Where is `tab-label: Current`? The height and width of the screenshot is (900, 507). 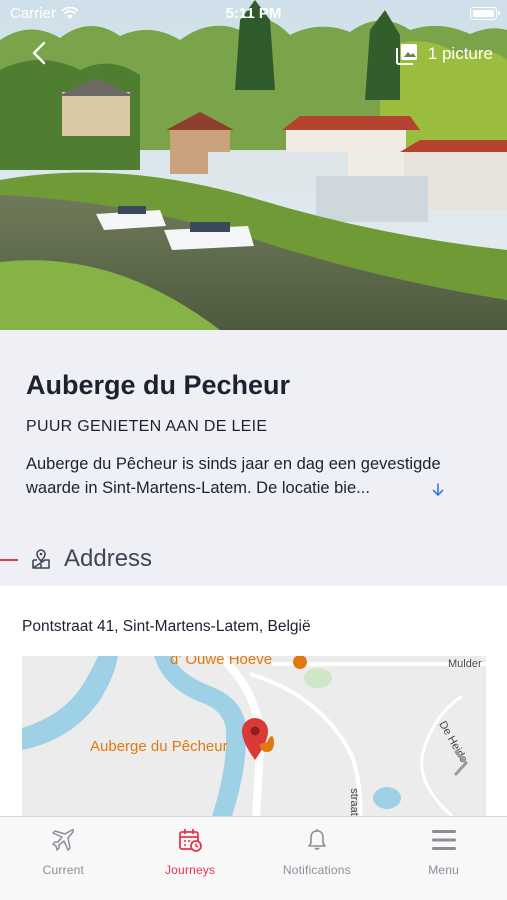
tab-label: Current is located at coordinates (63, 870).